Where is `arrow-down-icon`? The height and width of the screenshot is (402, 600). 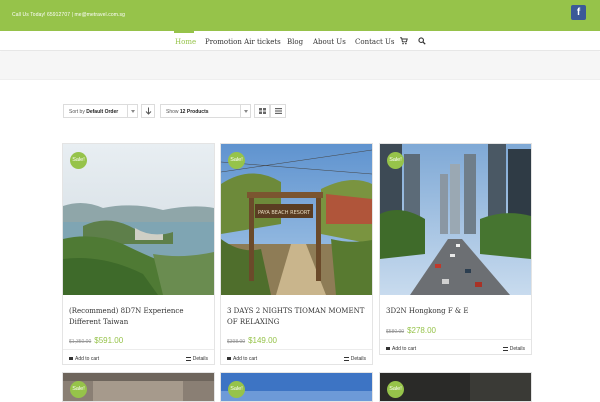 arrow-down-icon is located at coordinates (148, 111).